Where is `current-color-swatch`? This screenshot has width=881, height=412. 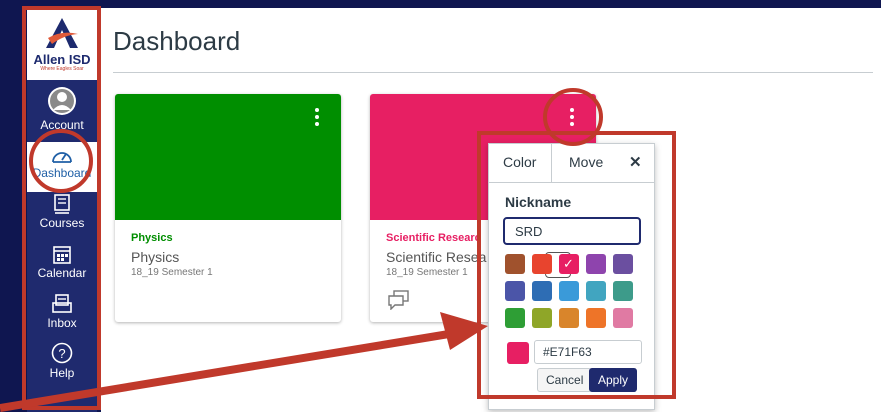 current-color-swatch is located at coordinates (518, 353).